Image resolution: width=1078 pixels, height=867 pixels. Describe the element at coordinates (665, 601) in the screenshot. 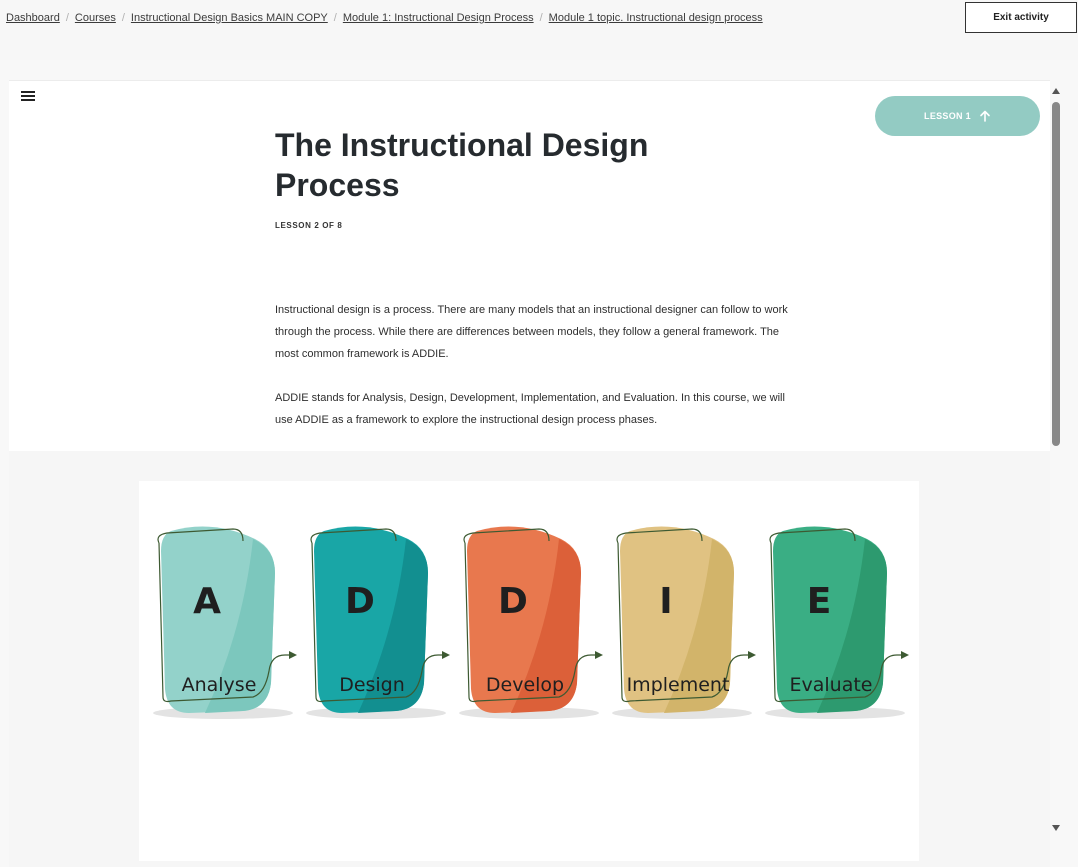

I see `step-letter: I` at that location.